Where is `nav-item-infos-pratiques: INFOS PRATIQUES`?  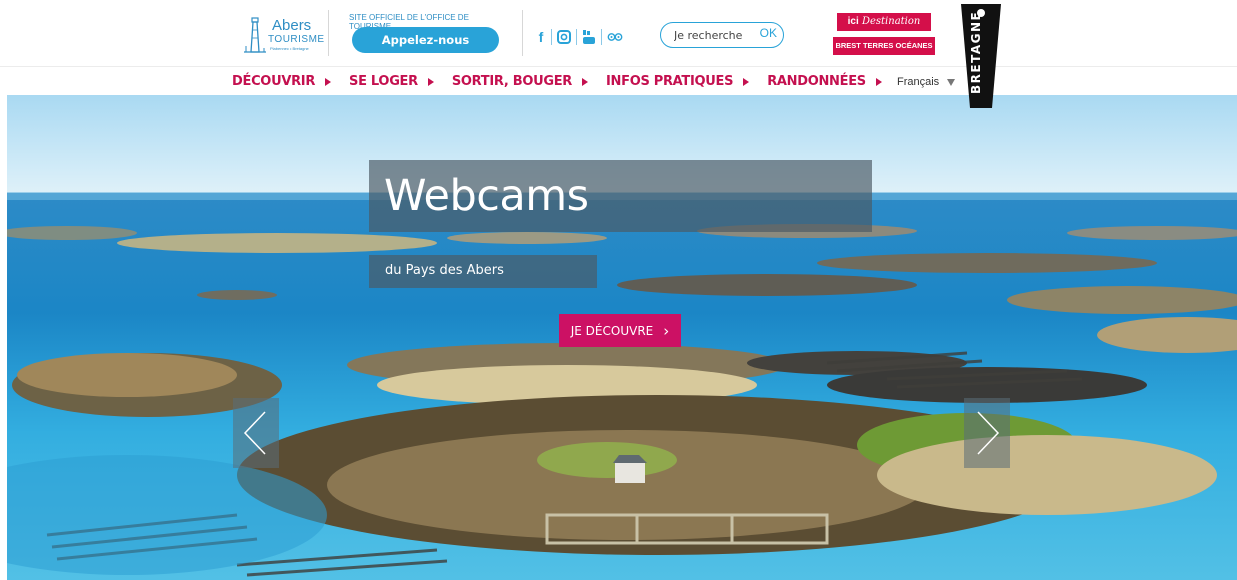 nav-item-infos-pratiques: INFOS PRATIQUES is located at coordinates (678, 81).